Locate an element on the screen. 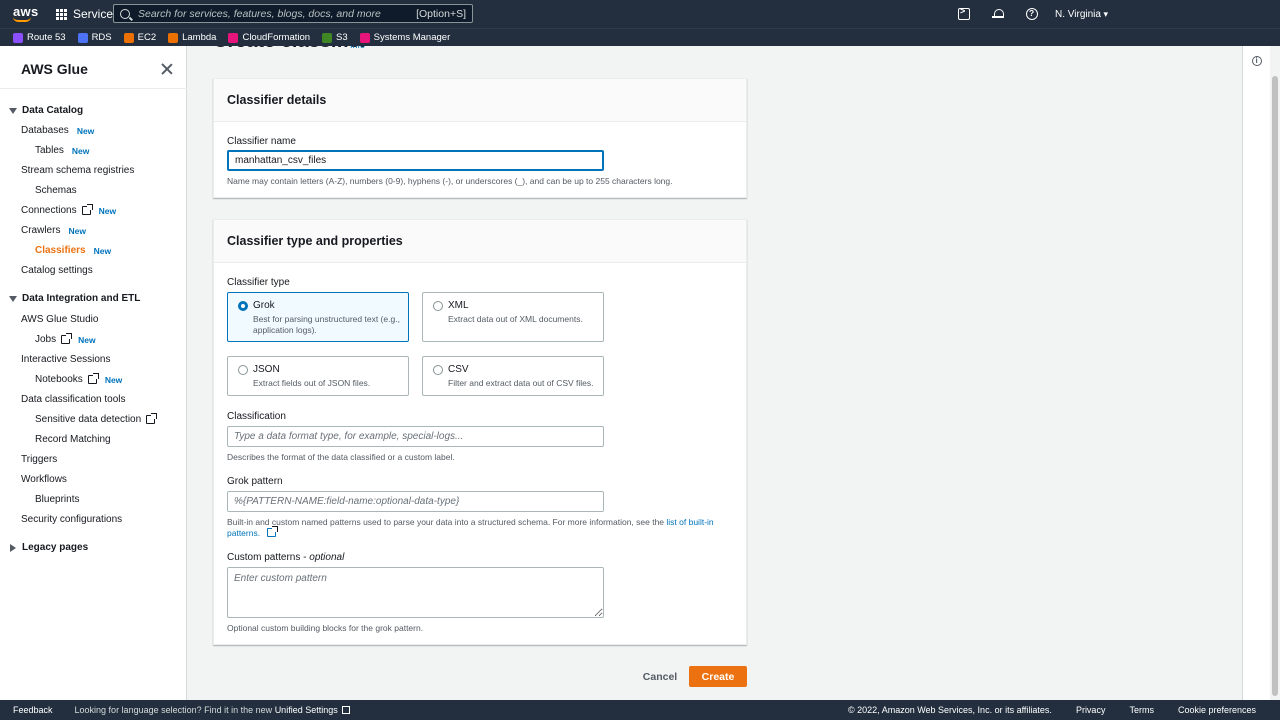  sidebar-item-tables: Tables New is located at coordinates (62, 150).